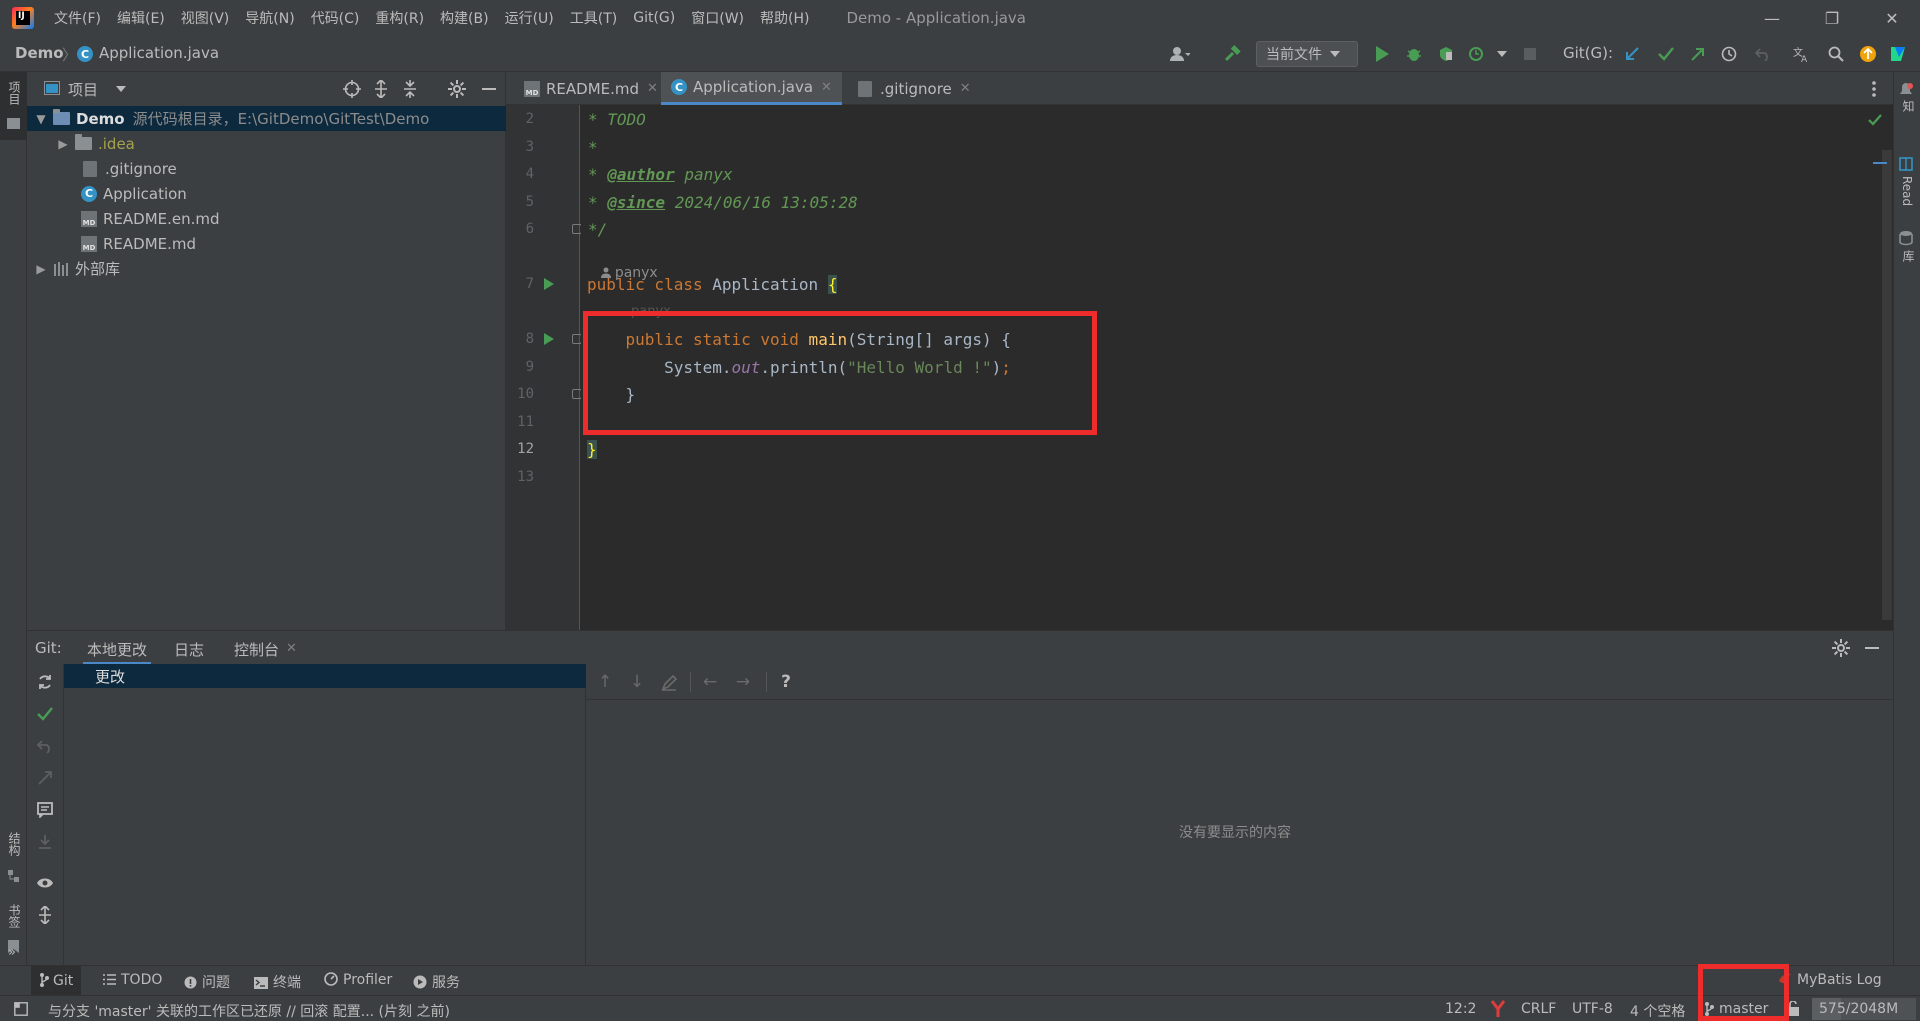 The width and height of the screenshot is (1920, 1021). What do you see at coordinates (410, 89) in the screenshot?
I see `collapse-all-icon` at bounding box center [410, 89].